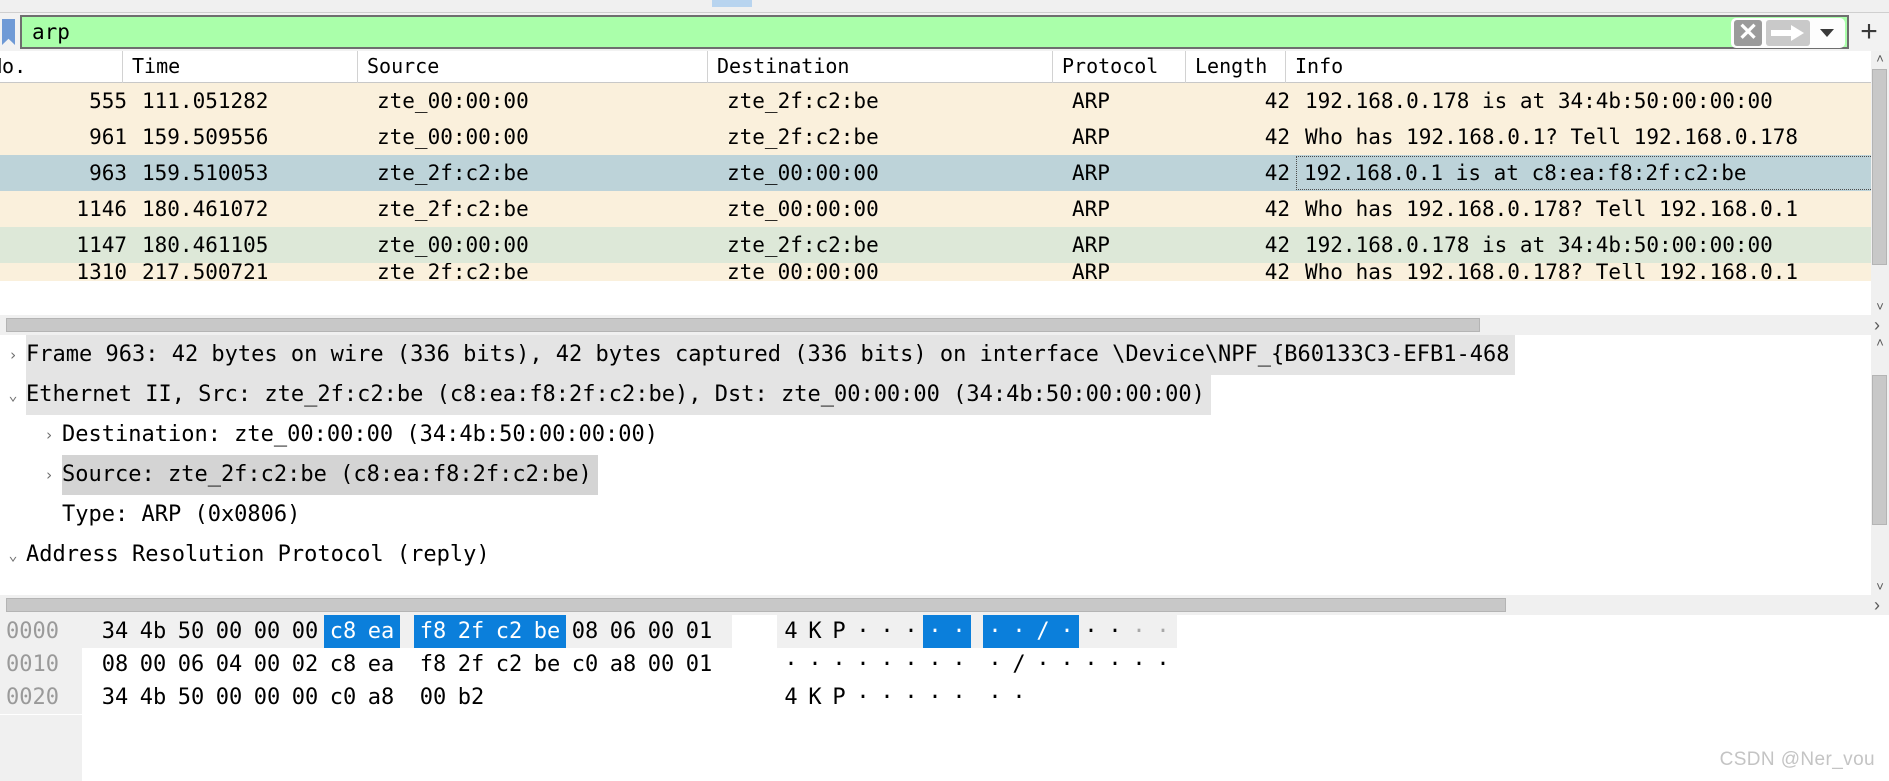  I want to click on scroll-down-icon: ˅, so click(1880, 307).